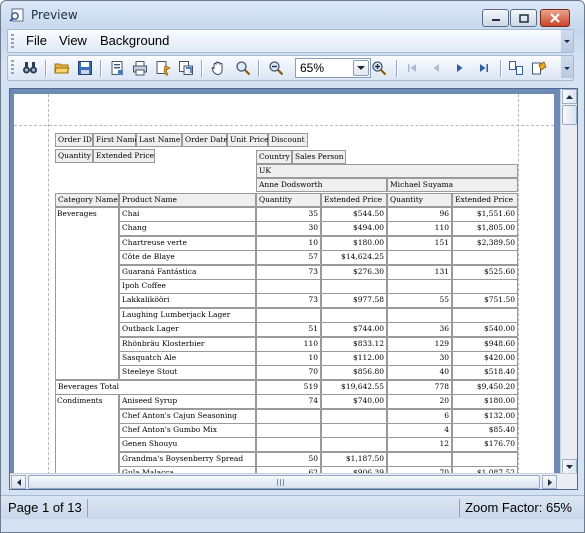 This screenshot has height=533, width=585. What do you see at coordinates (485, 444) in the screenshot?
I see `value-cell: $176.70` at bounding box center [485, 444].